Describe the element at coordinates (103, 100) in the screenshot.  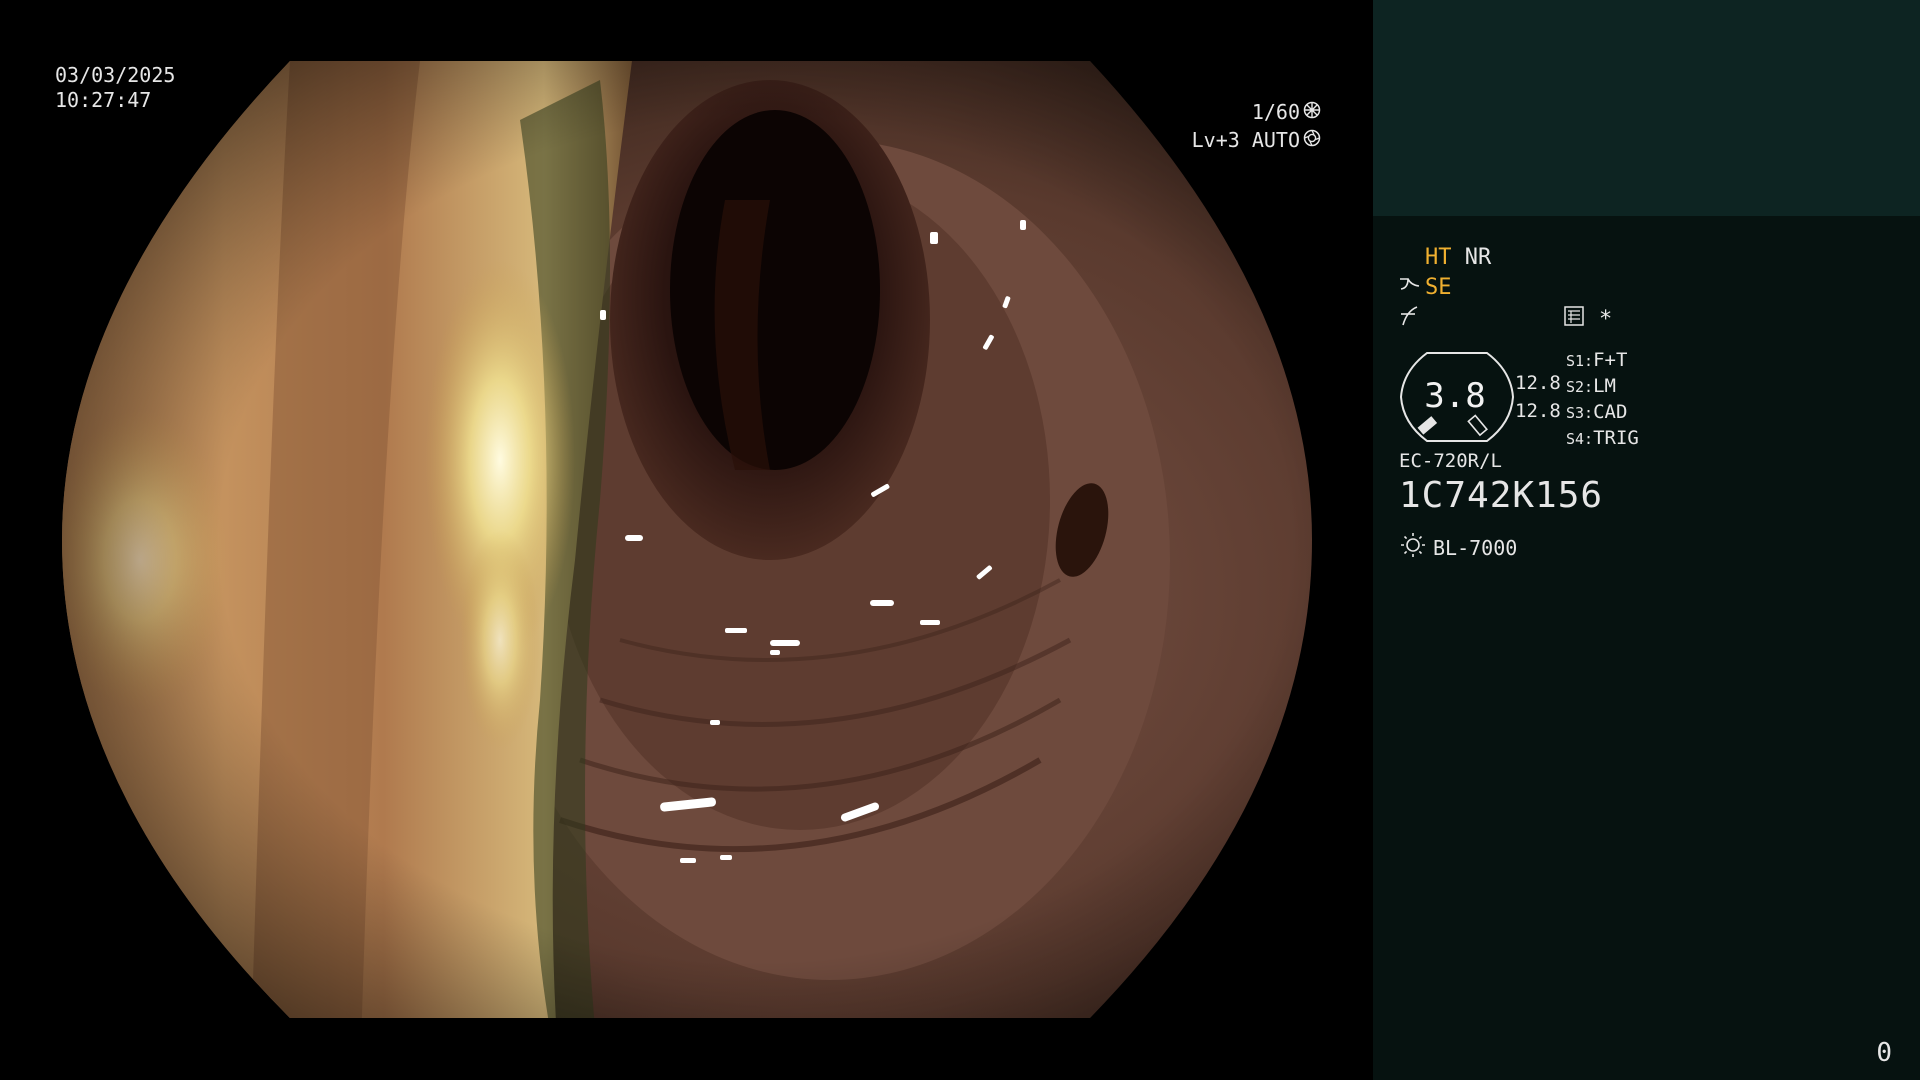
I see `time-text: 10:27:47` at that location.